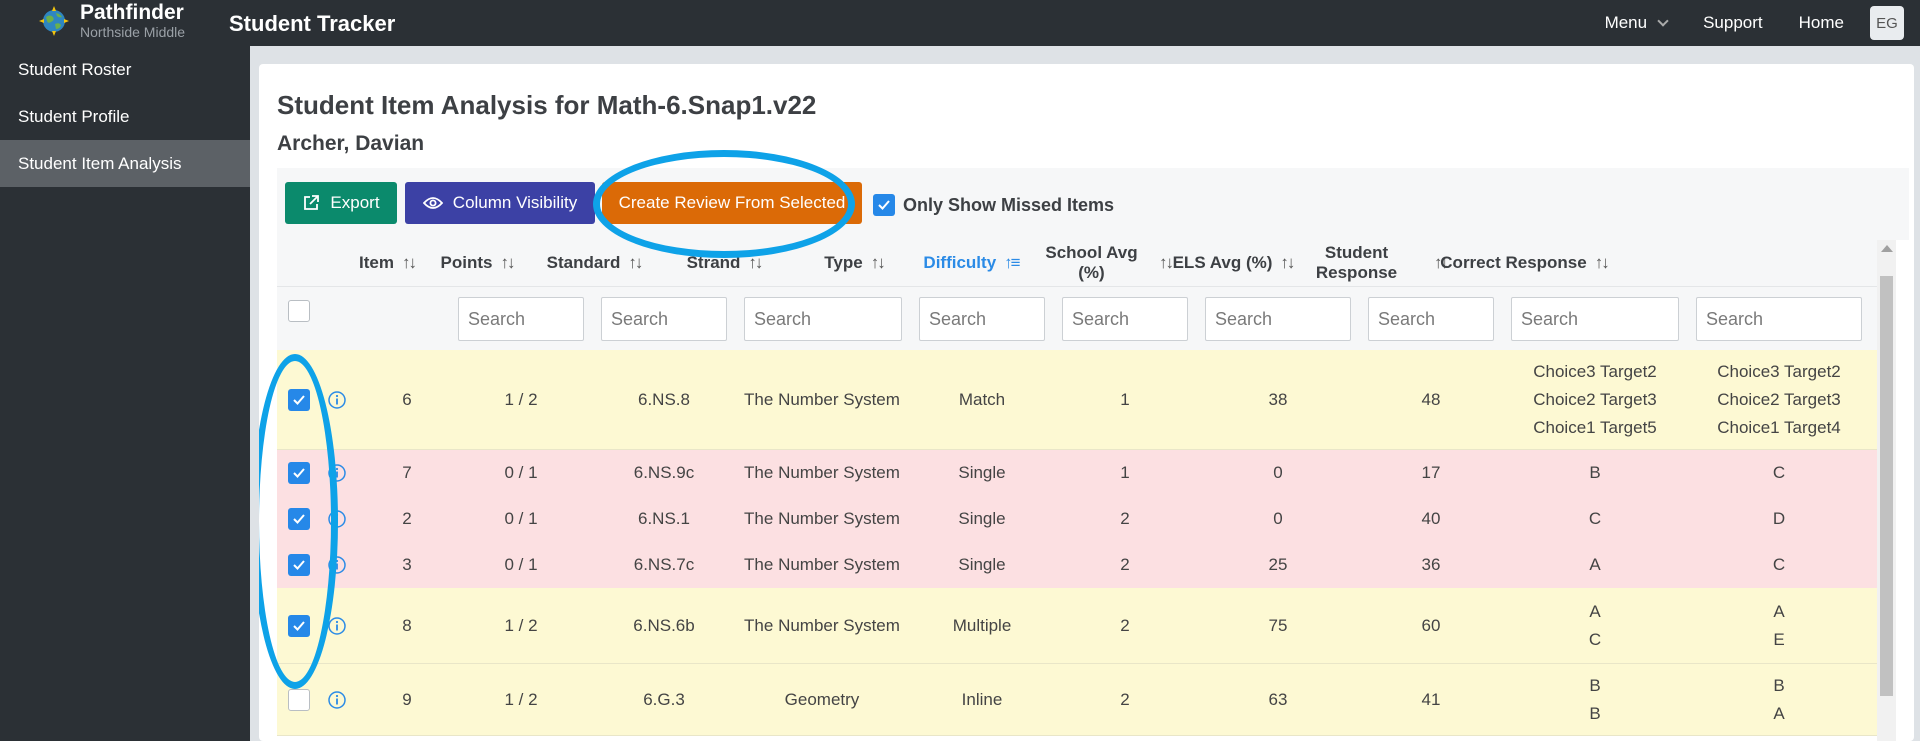 The height and width of the screenshot is (741, 1920). I want to click on export-button: Export, so click(341, 203).